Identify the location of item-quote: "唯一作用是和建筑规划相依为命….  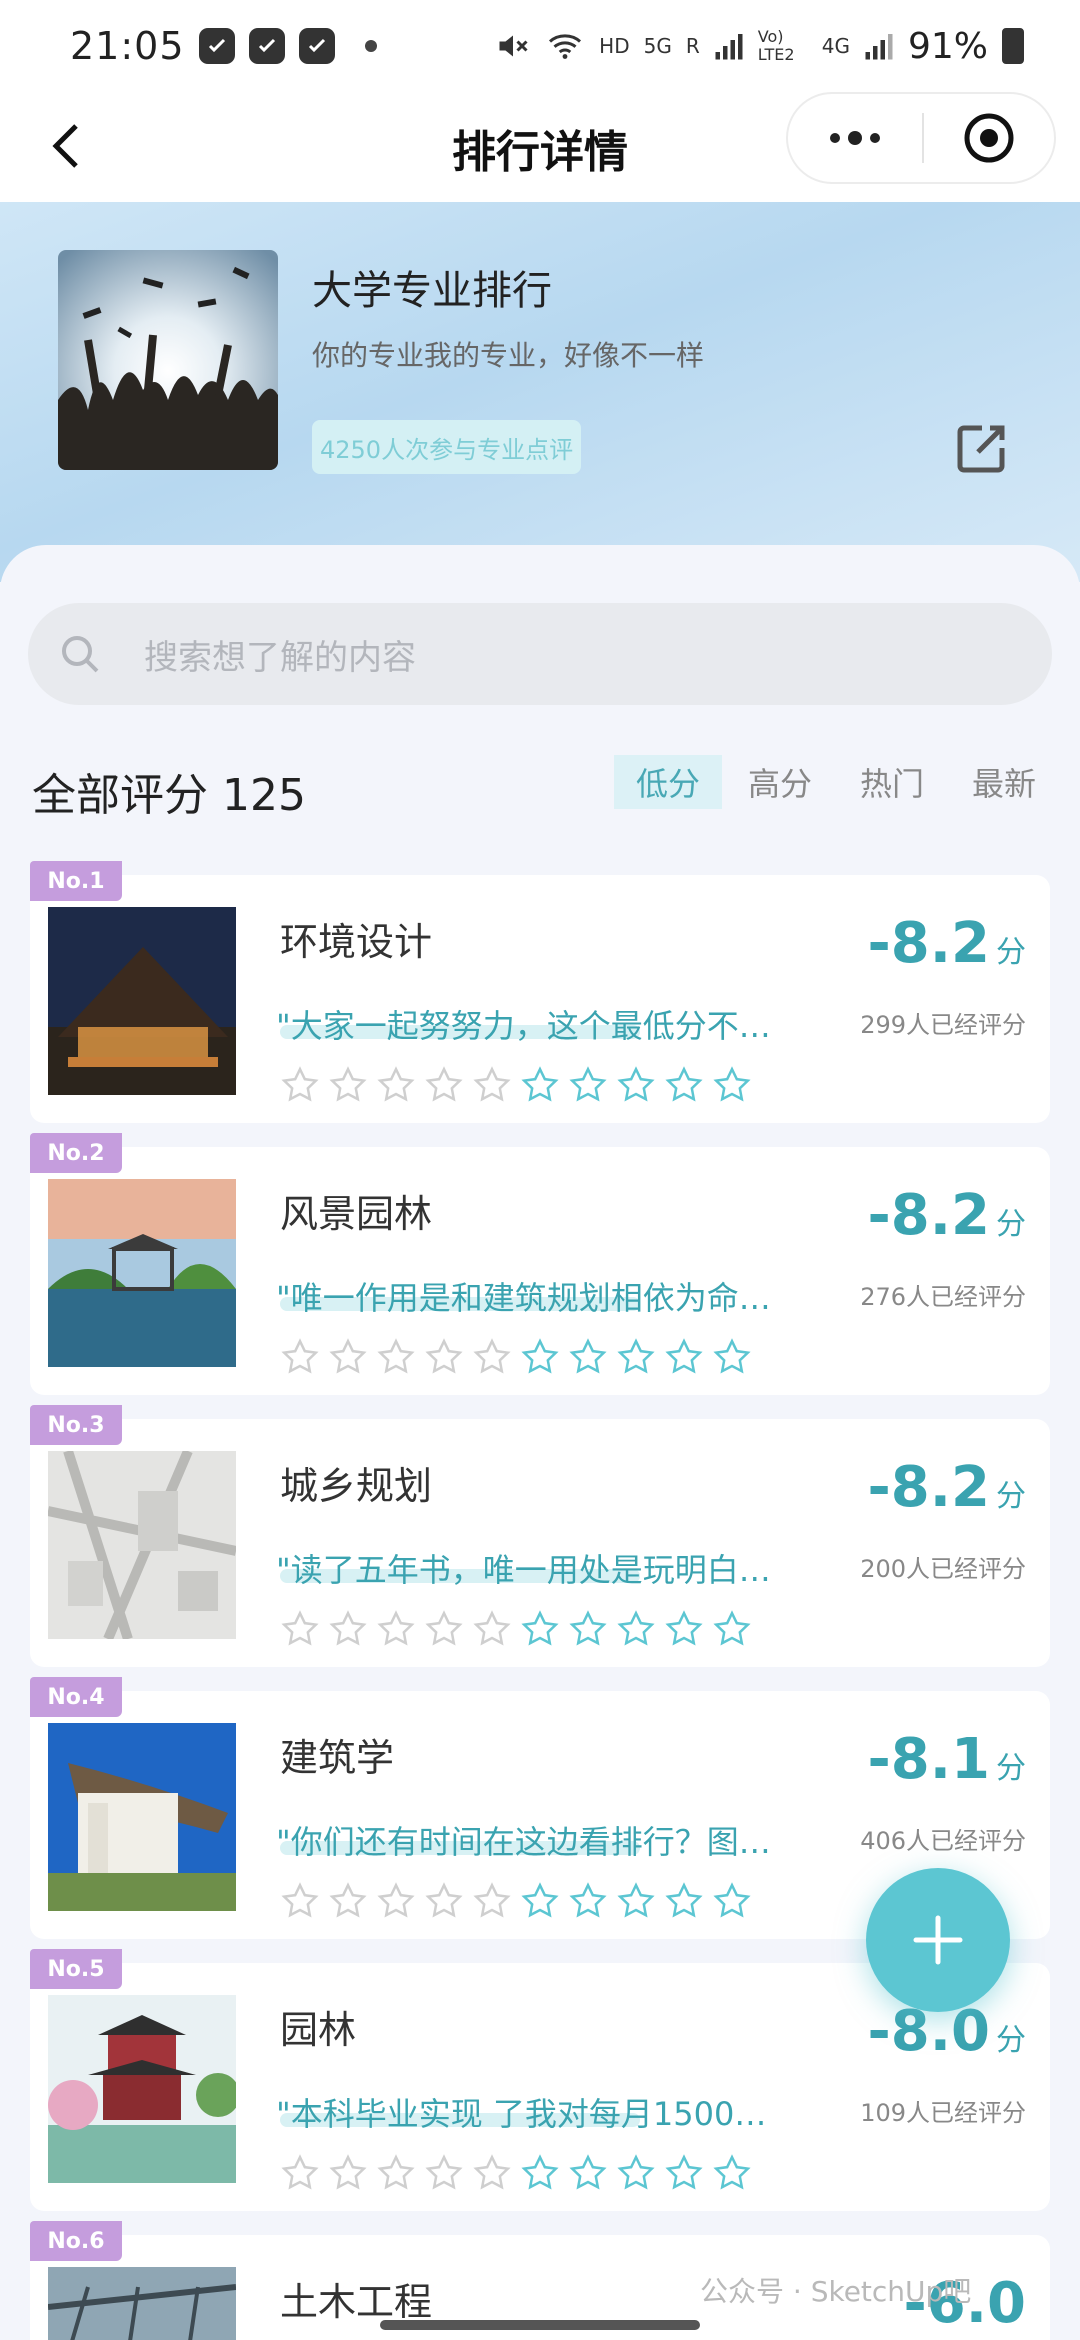
(523, 1298).